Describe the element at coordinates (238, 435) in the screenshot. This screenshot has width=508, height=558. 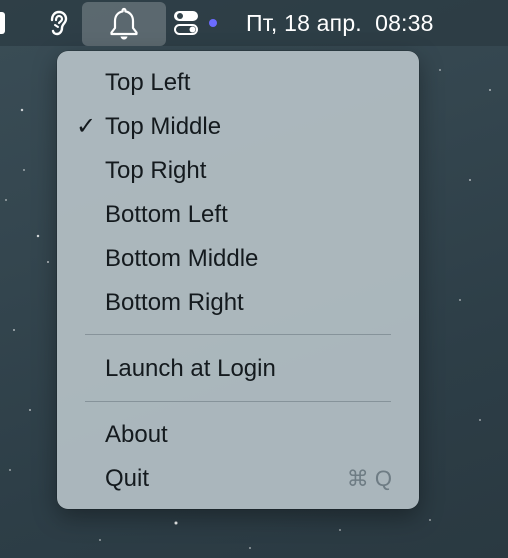
I see `menu-item-about: About` at that location.